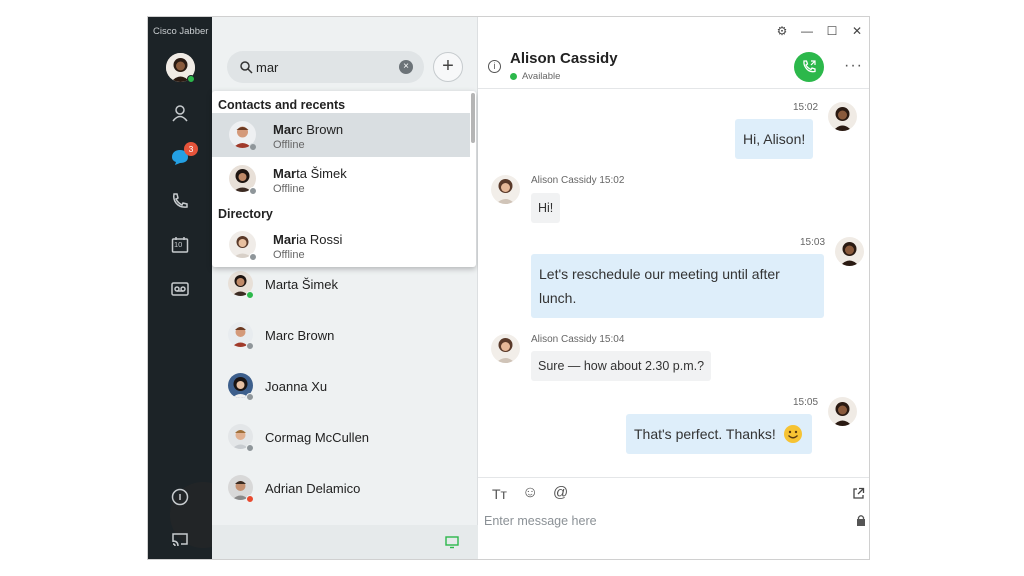 This screenshot has width=1024, height=576. I want to click on mention-icon: @, so click(560, 492).